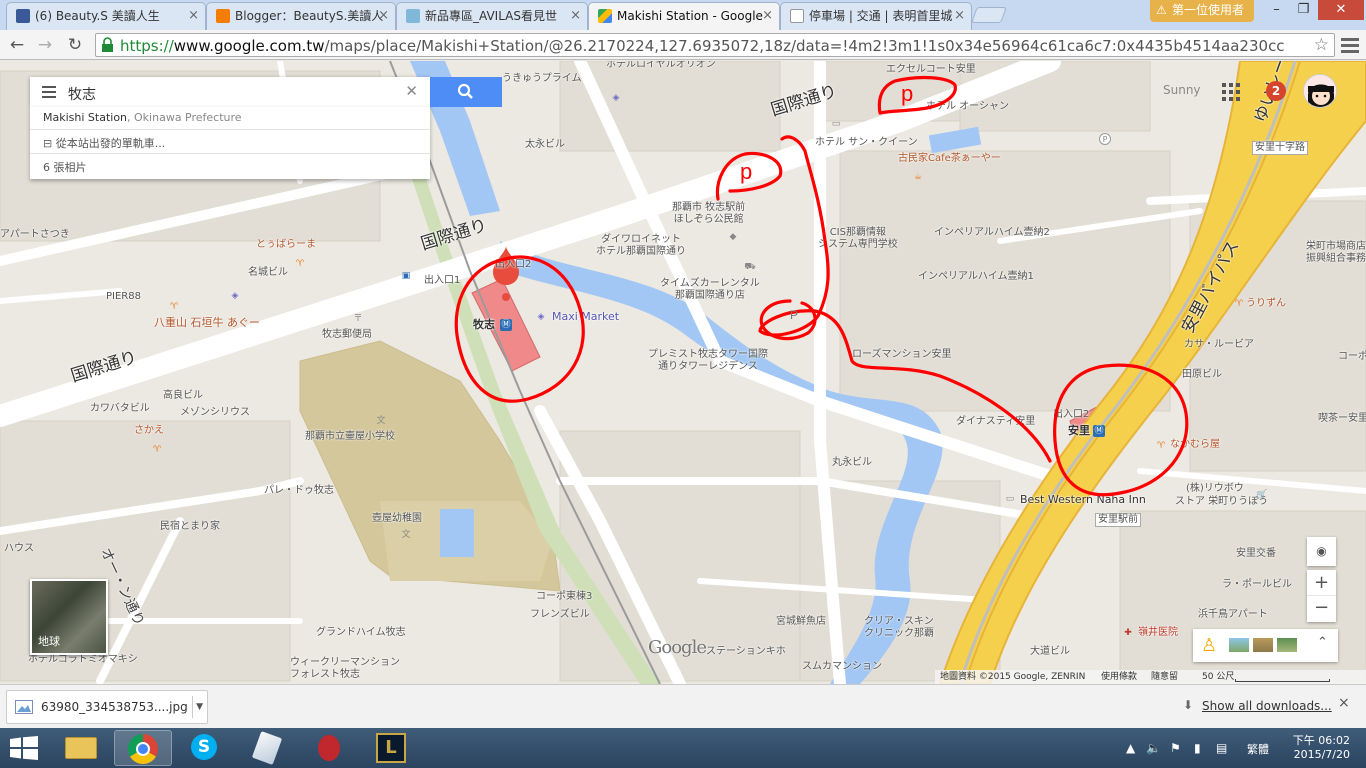 The width and height of the screenshot is (1366, 768). Describe the element at coordinates (35, 234) in the screenshot. I see `poi-label: アパートさつき` at that location.